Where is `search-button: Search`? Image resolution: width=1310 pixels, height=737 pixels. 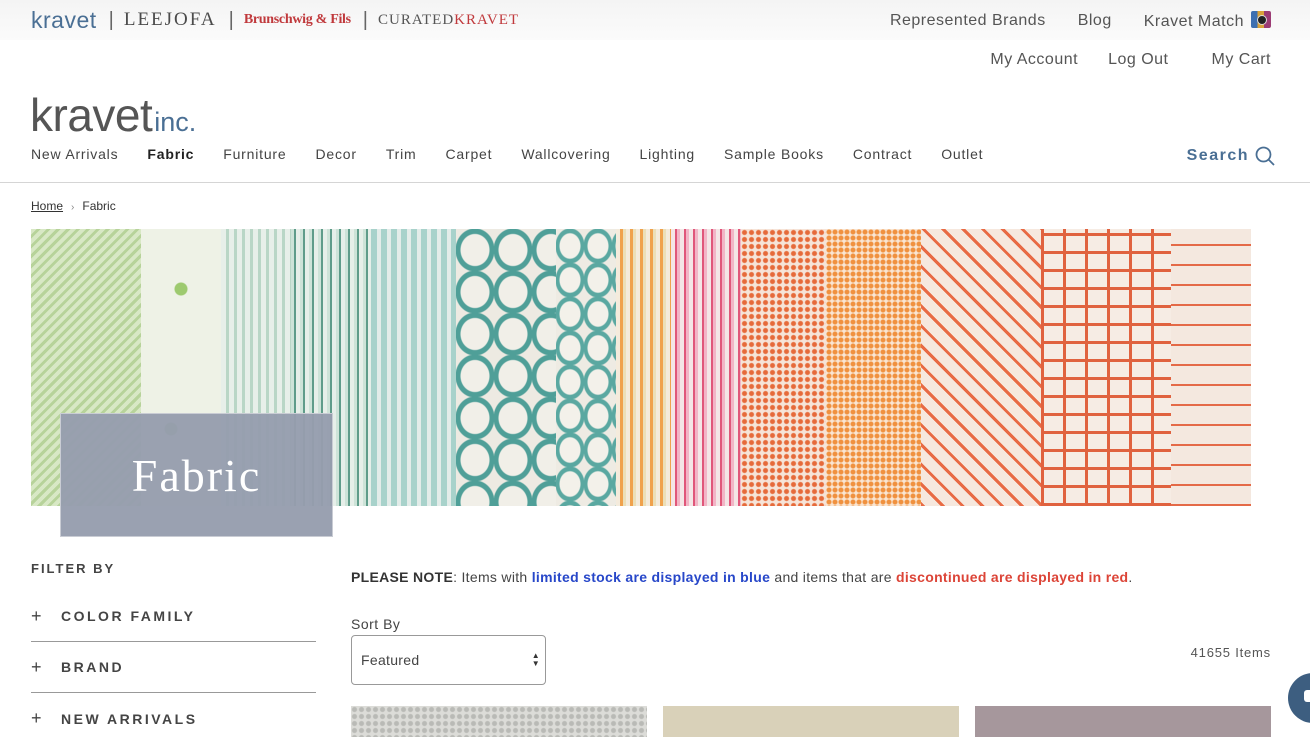 search-button: Search is located at coordinates (1231, 156).